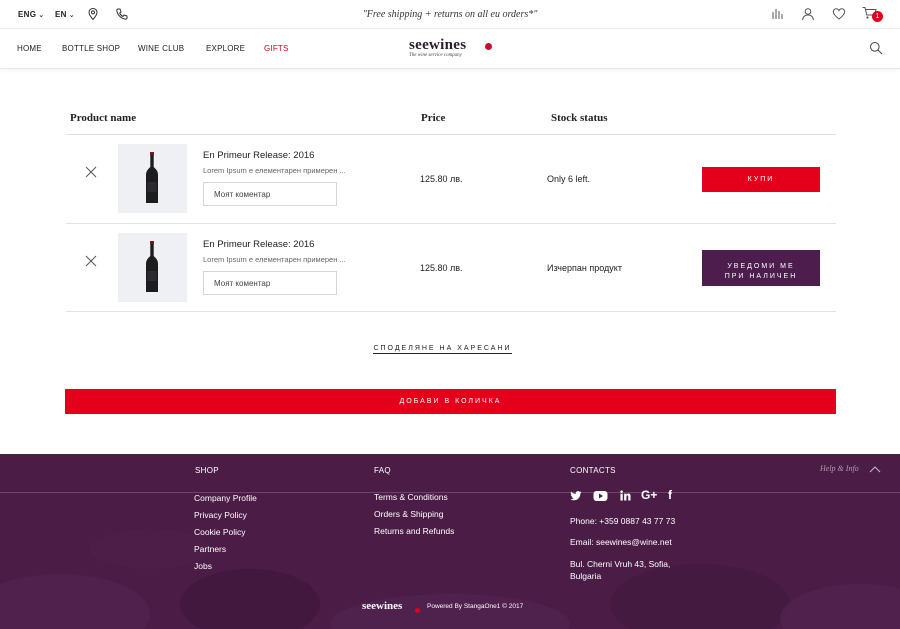 The image size is (900, 629). I want to click on footer-logo: seewines, so click(382, 606).